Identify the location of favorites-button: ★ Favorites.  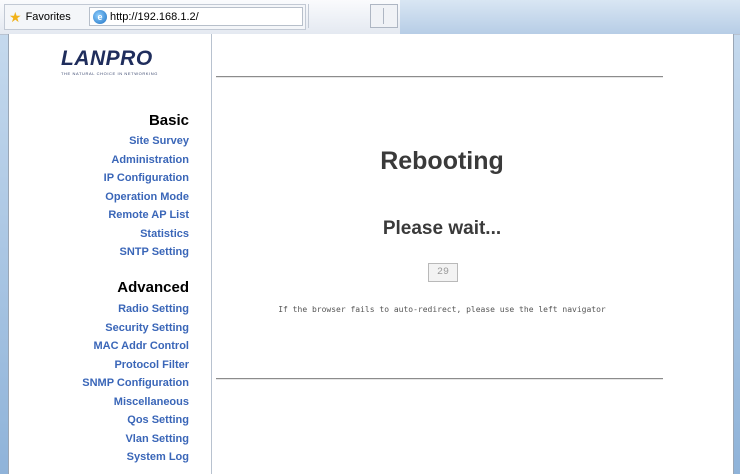
(44, 17).